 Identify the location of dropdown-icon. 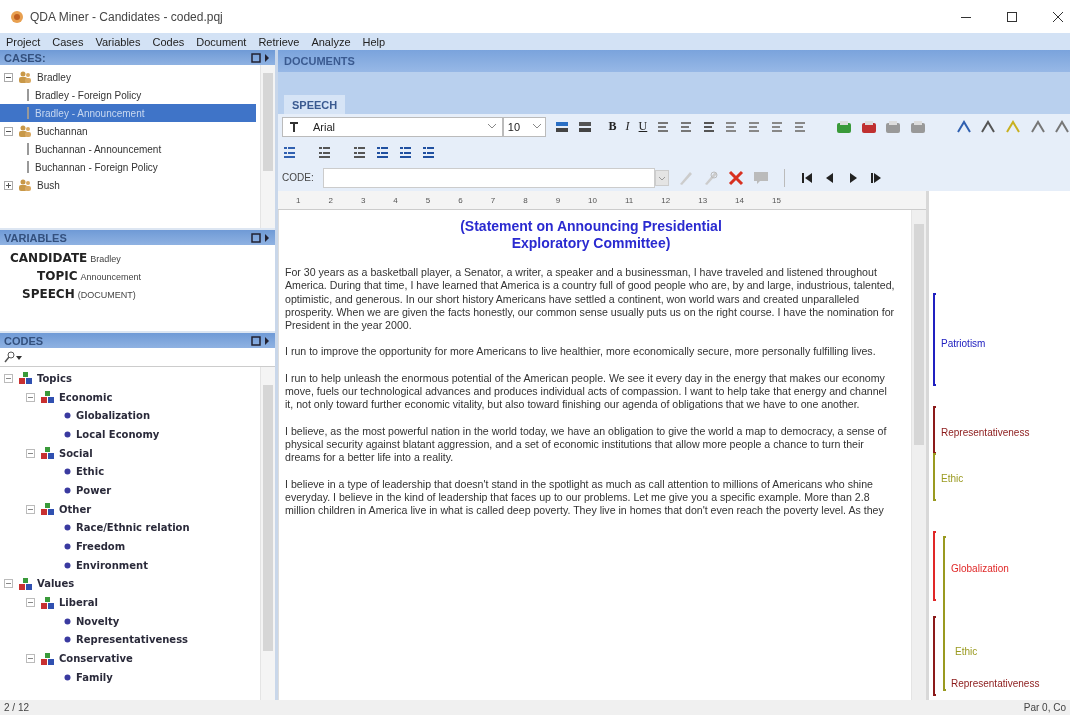
(661, 177).